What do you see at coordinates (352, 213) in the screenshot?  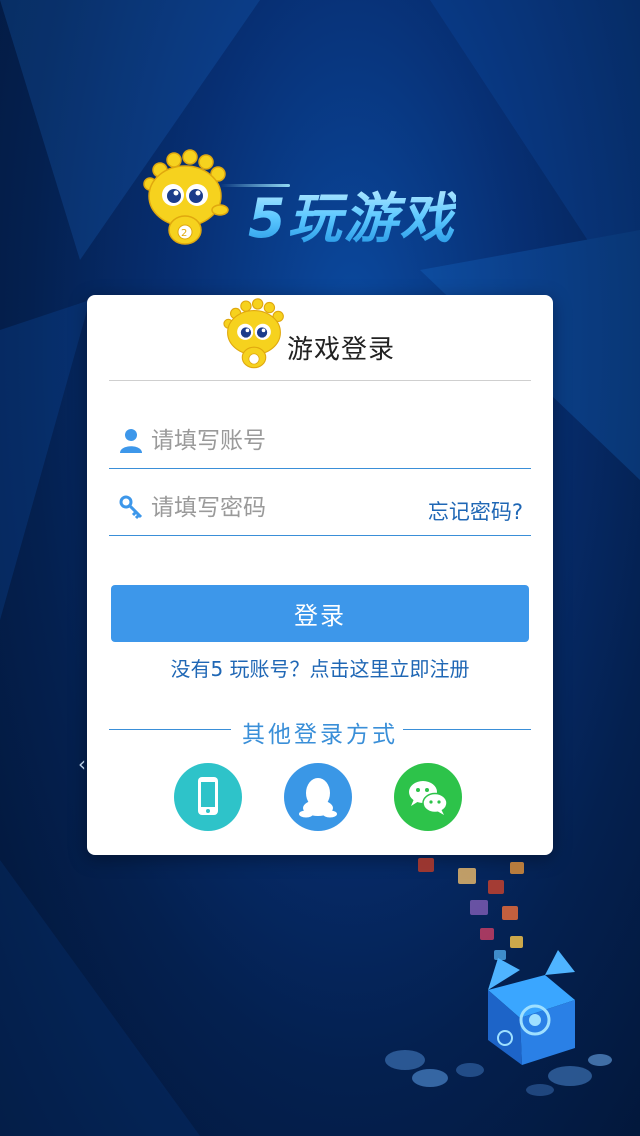 I see `logo-title: 5玩游戏` at bounding box center [352, 213].